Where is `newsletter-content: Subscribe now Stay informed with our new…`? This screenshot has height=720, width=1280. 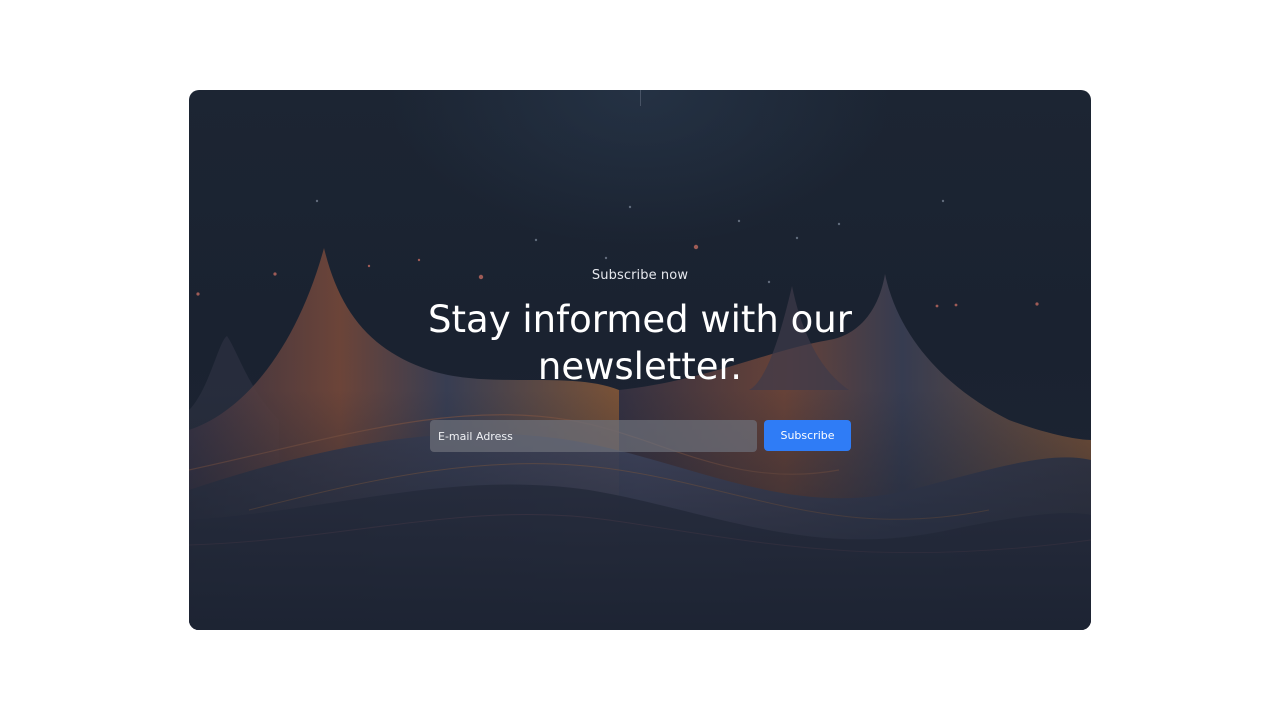 newsletter-content: Subscribe now Stay informed with our new… is located at coordinates (640, 329).